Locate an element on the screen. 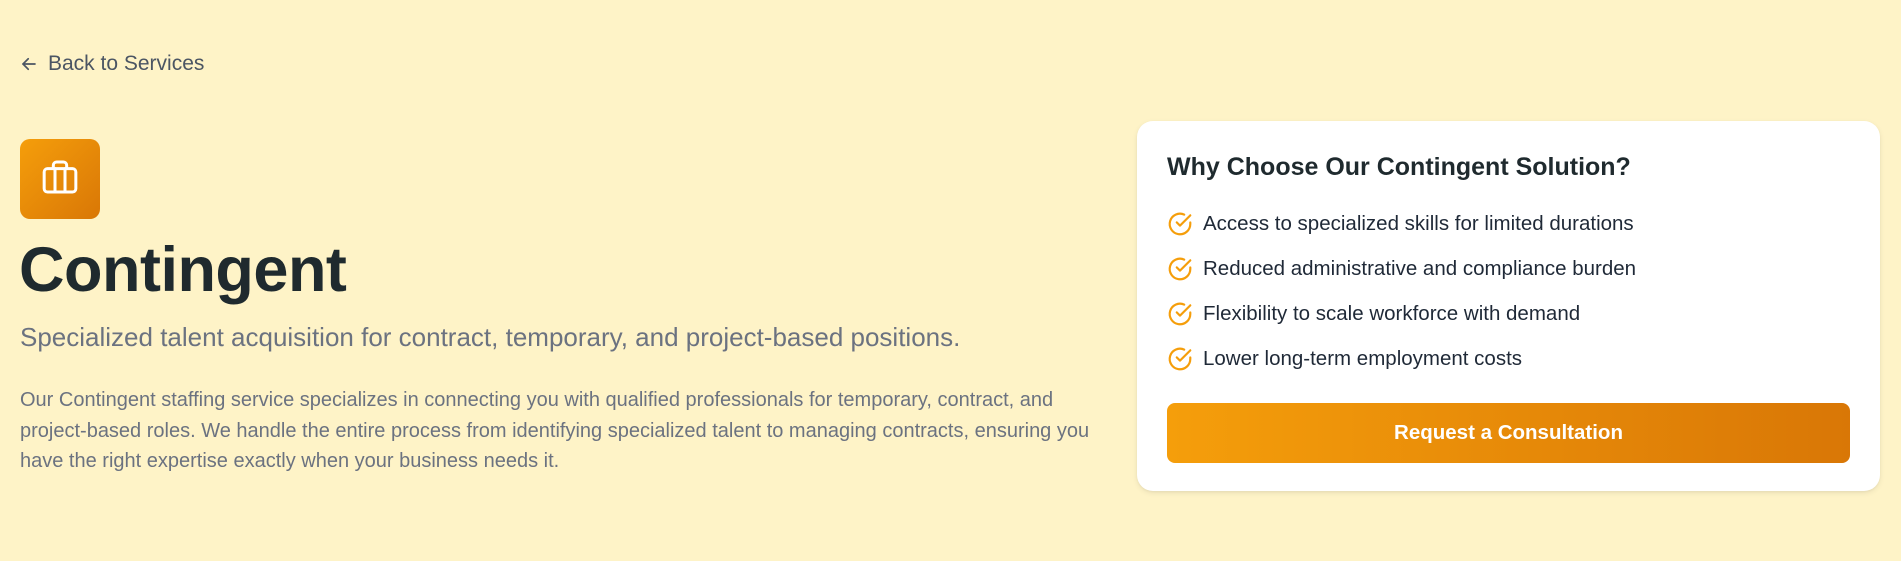 The width and height of the screenshot is (1901, 561). benefit-item: Lower long-term employment costs is located at coordinates (1508, 358).